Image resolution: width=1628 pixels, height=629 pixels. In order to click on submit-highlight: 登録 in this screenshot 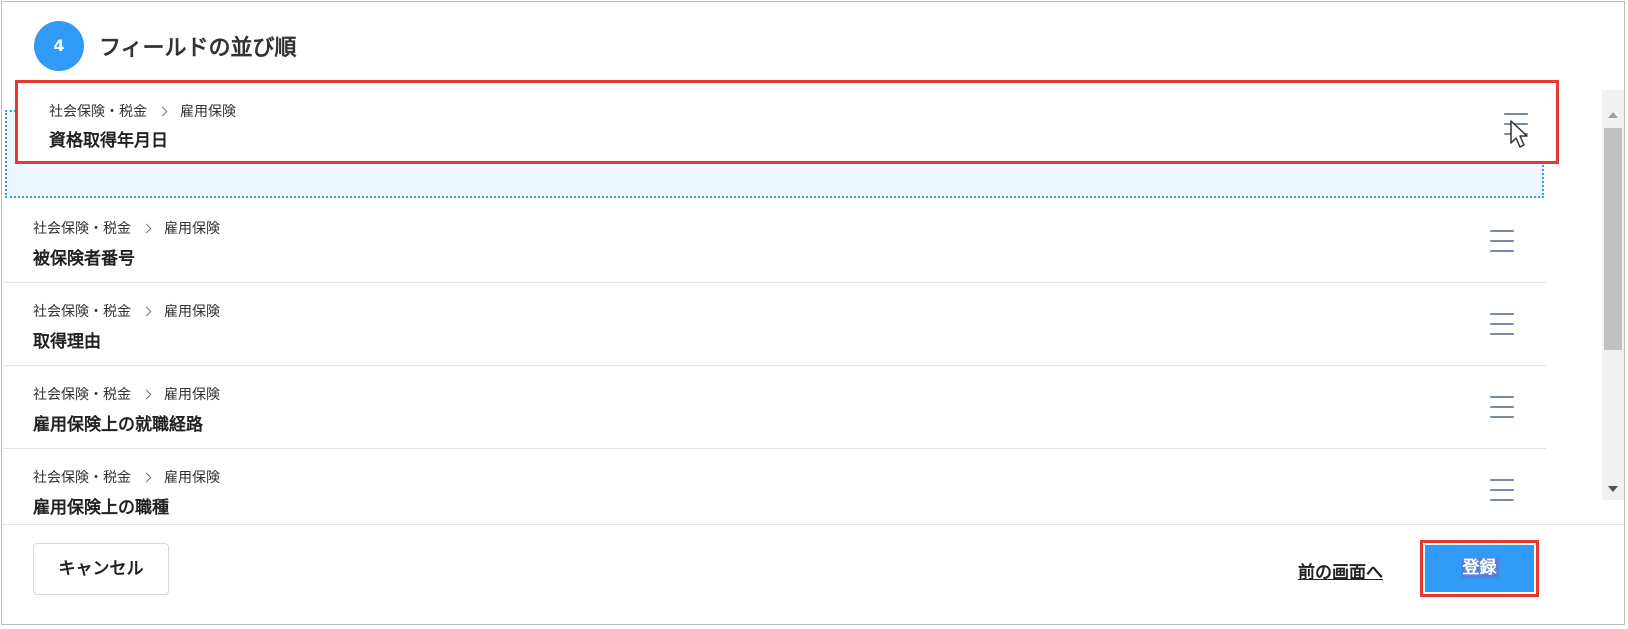, I will do `click(1479, 568)`.